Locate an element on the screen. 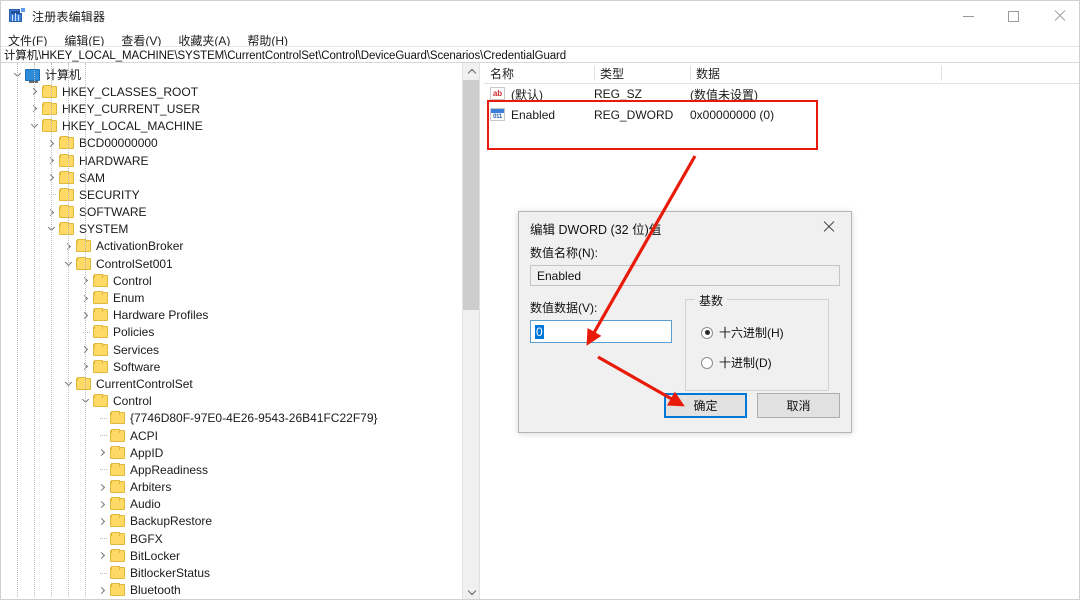 The width and height of the screenshot is (1080, 600). cancel-button: 取消 is located at coordinates (798, 405).